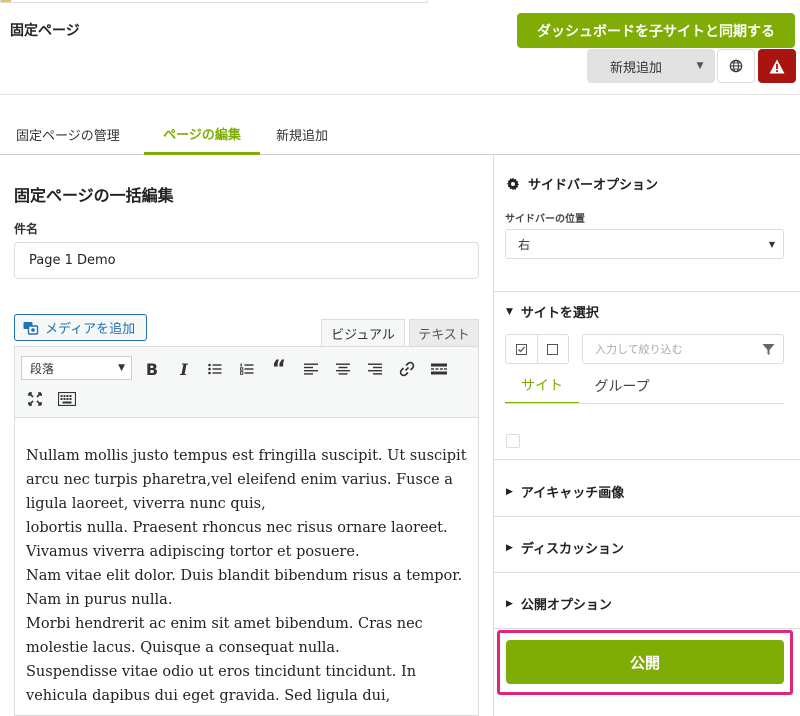 The width and height of the screenshot is (800, 716). What do you see at coordinates (593, 185) in the screenshot?
I see `sidebar-options-title: サイドバーオプション` at bounding box center [593, 185].